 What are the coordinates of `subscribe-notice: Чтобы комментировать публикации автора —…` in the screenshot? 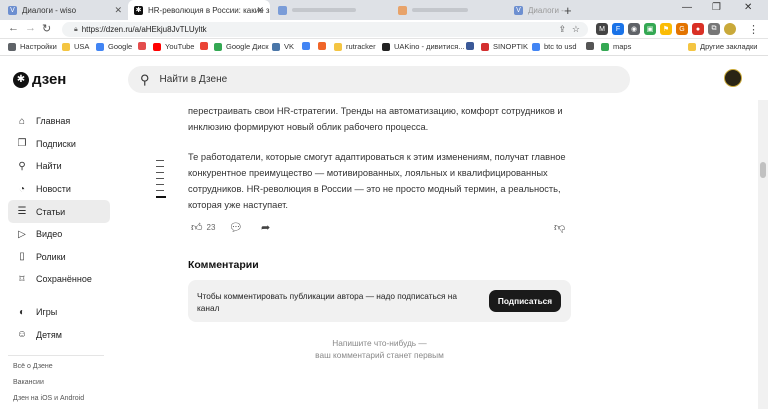 It's located at (379, 301).